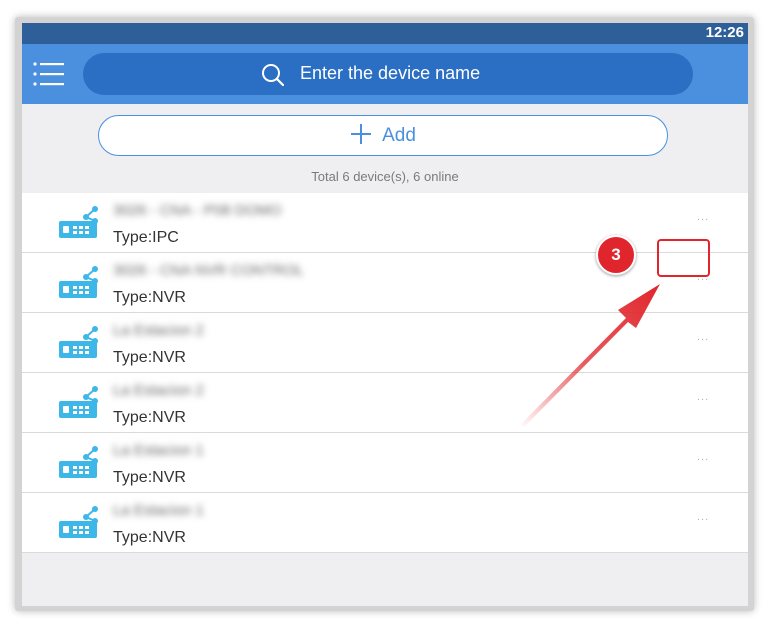 The image size is (770, 627). I want to click on plus-icon, so click(361, 136).